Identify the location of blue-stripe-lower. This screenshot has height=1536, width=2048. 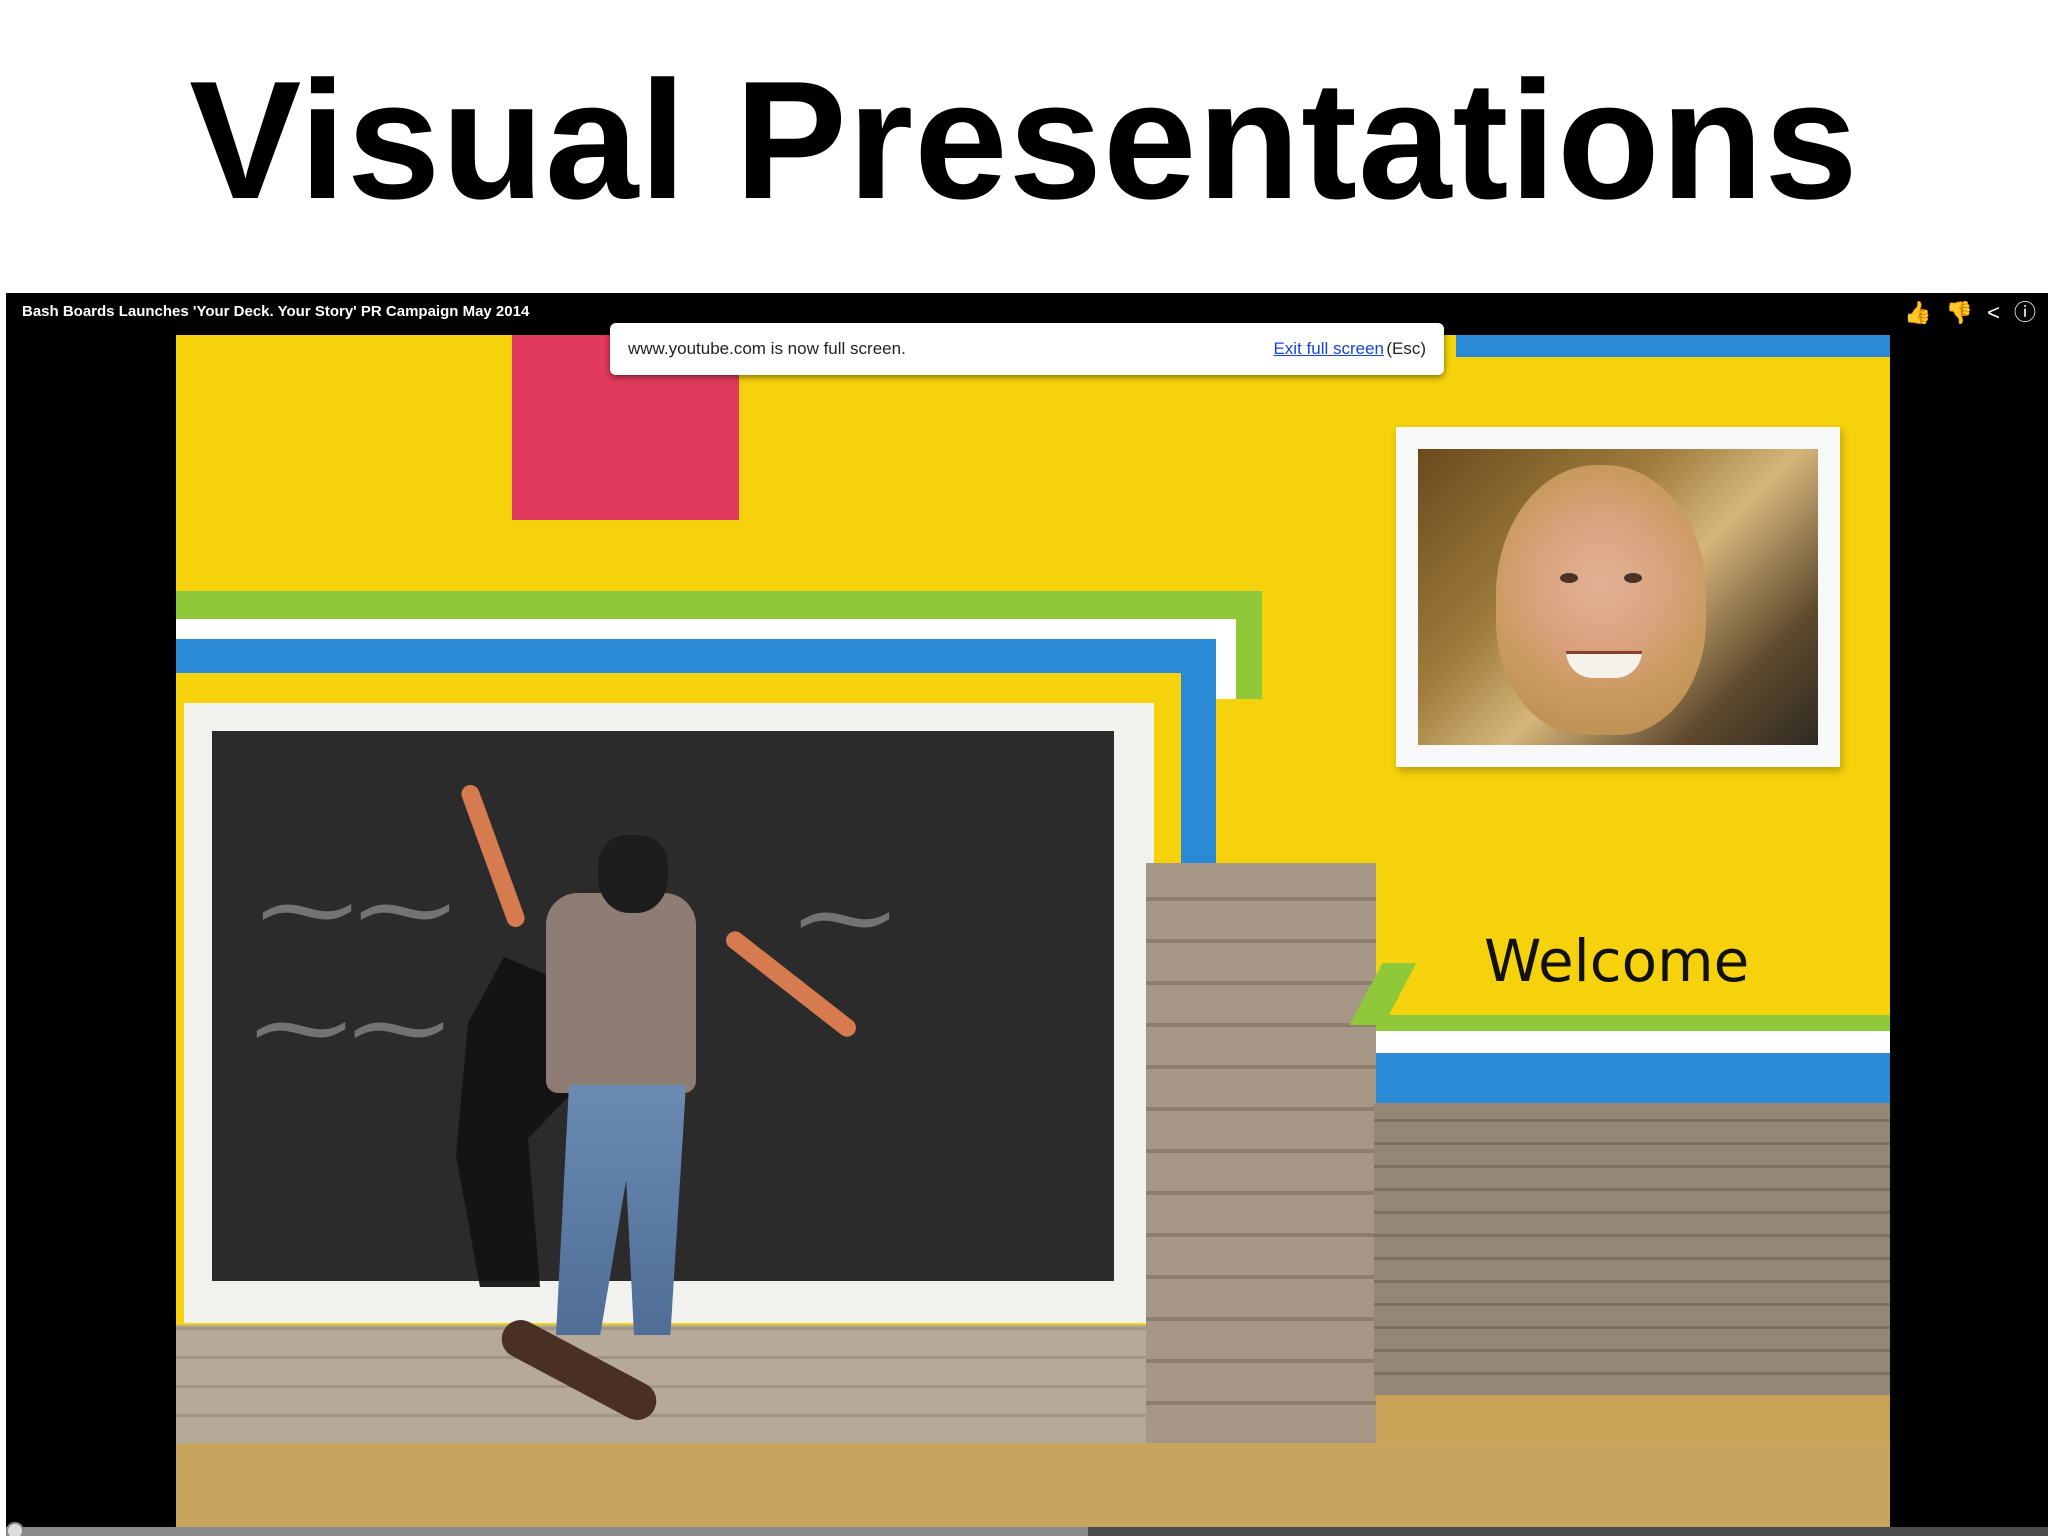
(1633, 1078).